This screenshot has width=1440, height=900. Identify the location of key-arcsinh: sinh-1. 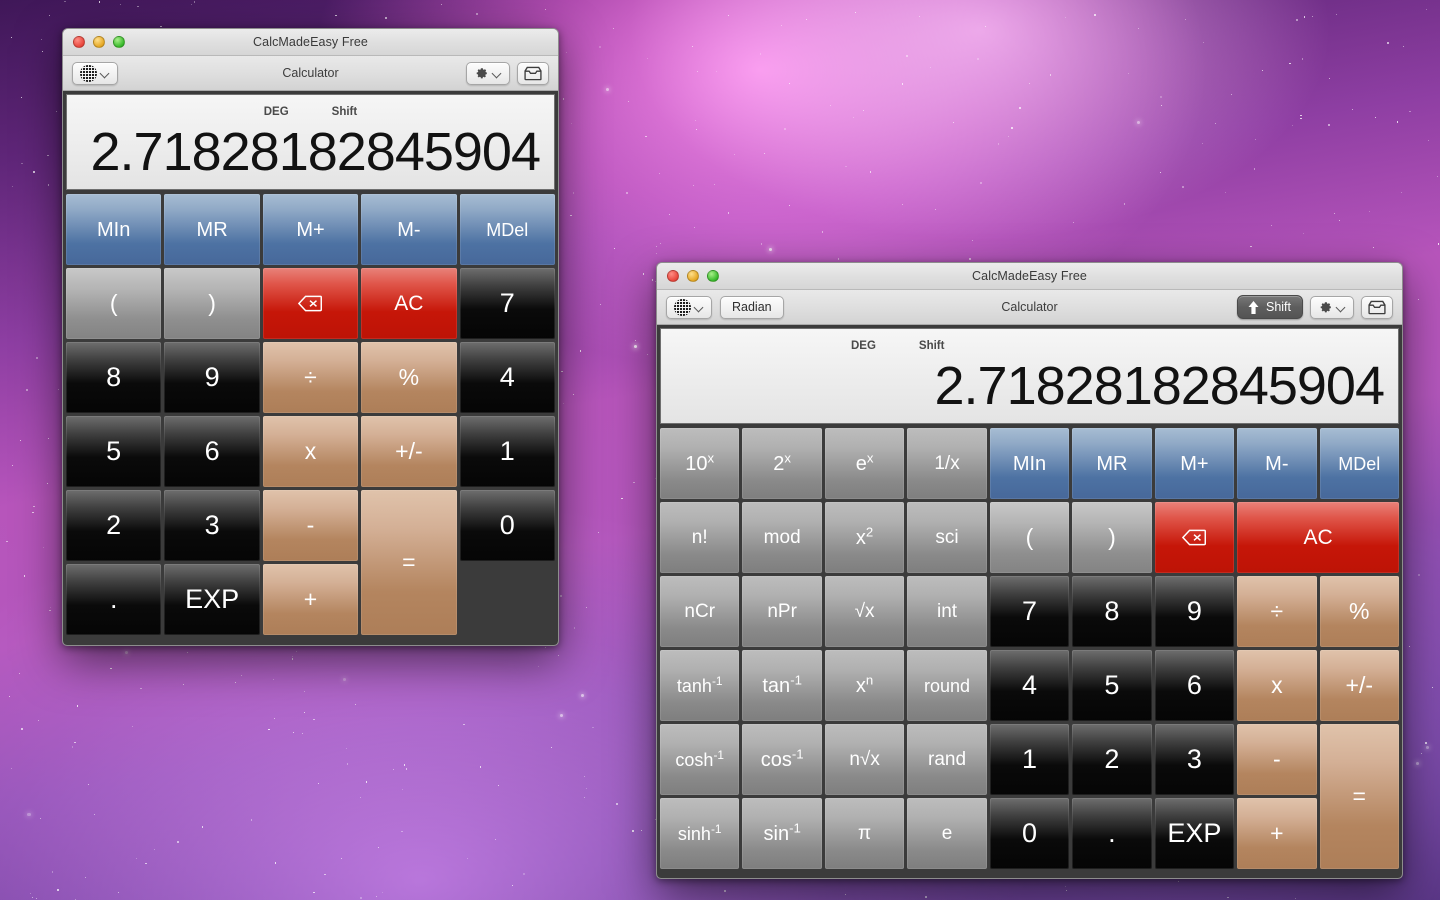
(700, 833).